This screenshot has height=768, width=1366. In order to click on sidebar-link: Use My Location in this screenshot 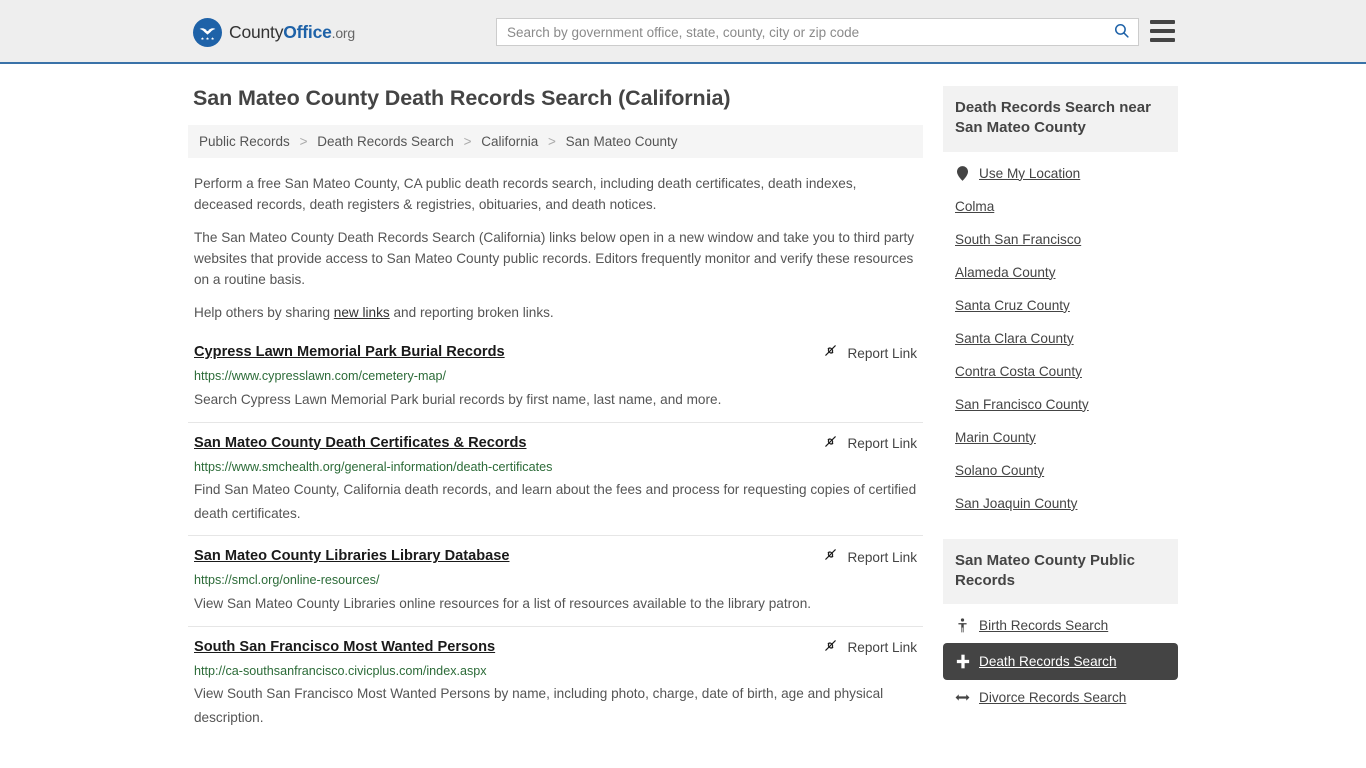, I will do `click(1029, 173)`.